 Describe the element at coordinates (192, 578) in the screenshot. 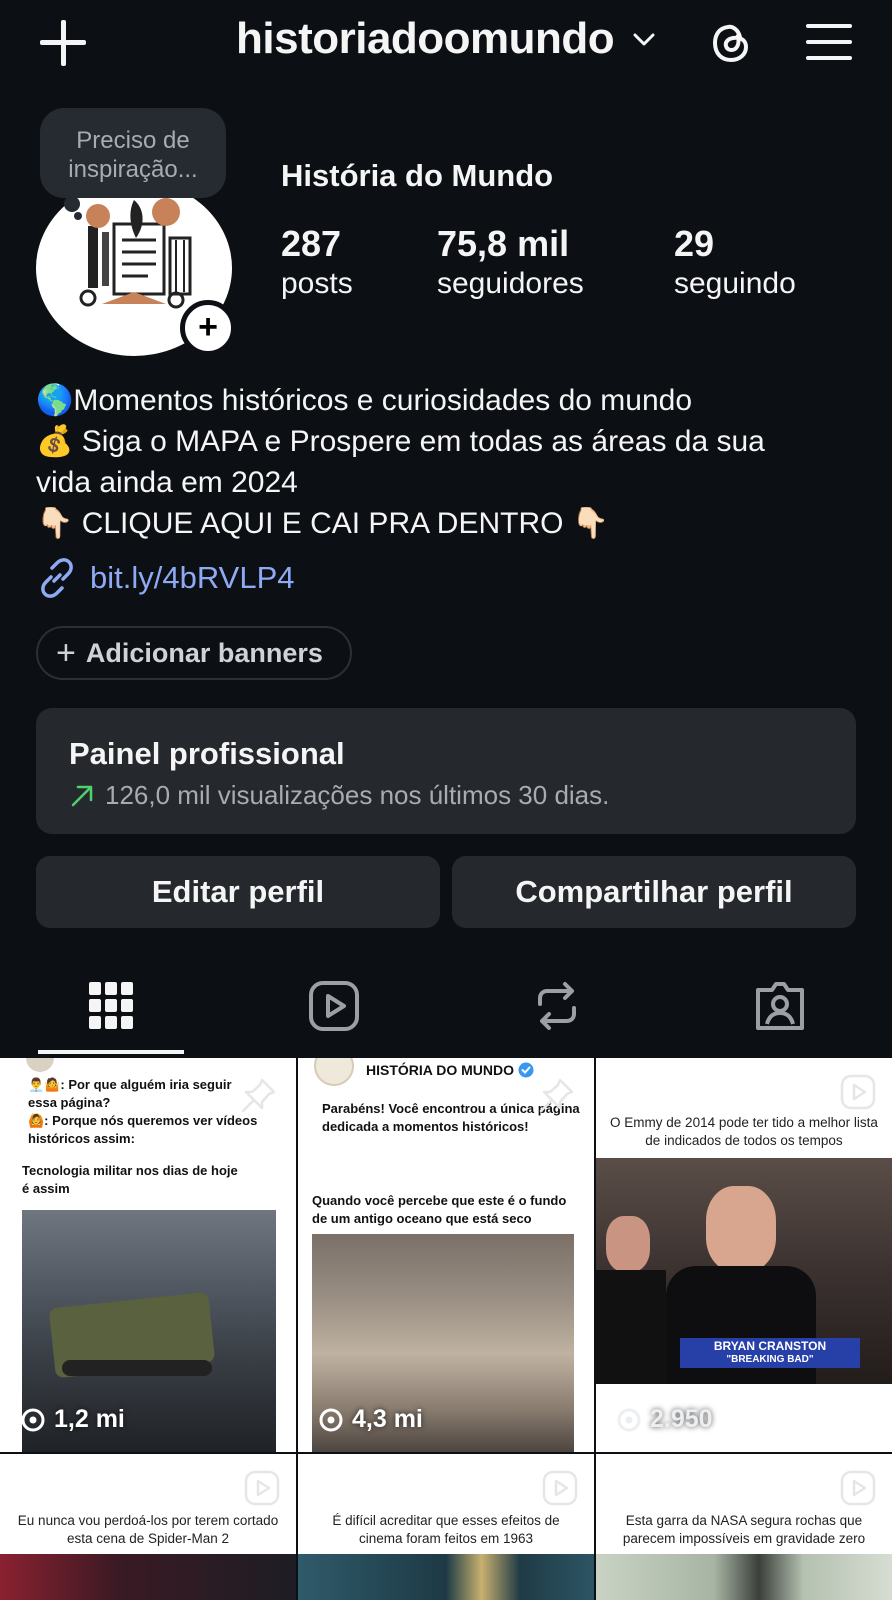

I see `link-text: bit.ly/4bRVLP4` at that location.